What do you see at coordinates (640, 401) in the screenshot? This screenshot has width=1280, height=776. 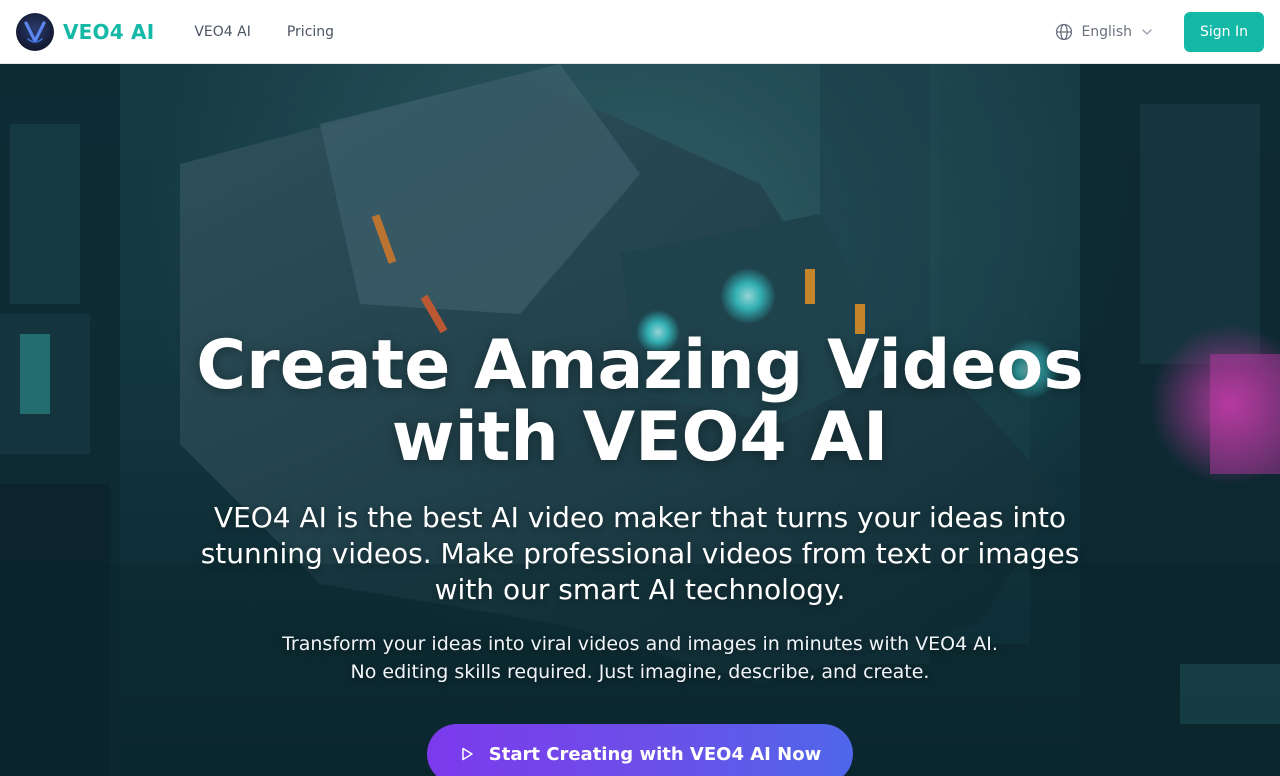 I see `hero-title: Create Amazing Videos with VEO4 AI` at bounding box center [640, 401].